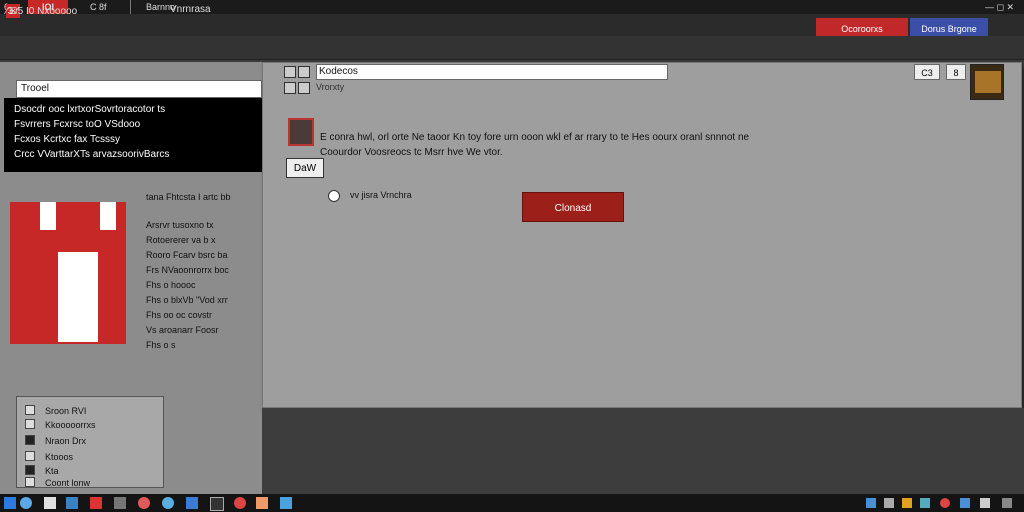 The image size is (1024, 512). I want to click on tab-row, so click(512, 48).